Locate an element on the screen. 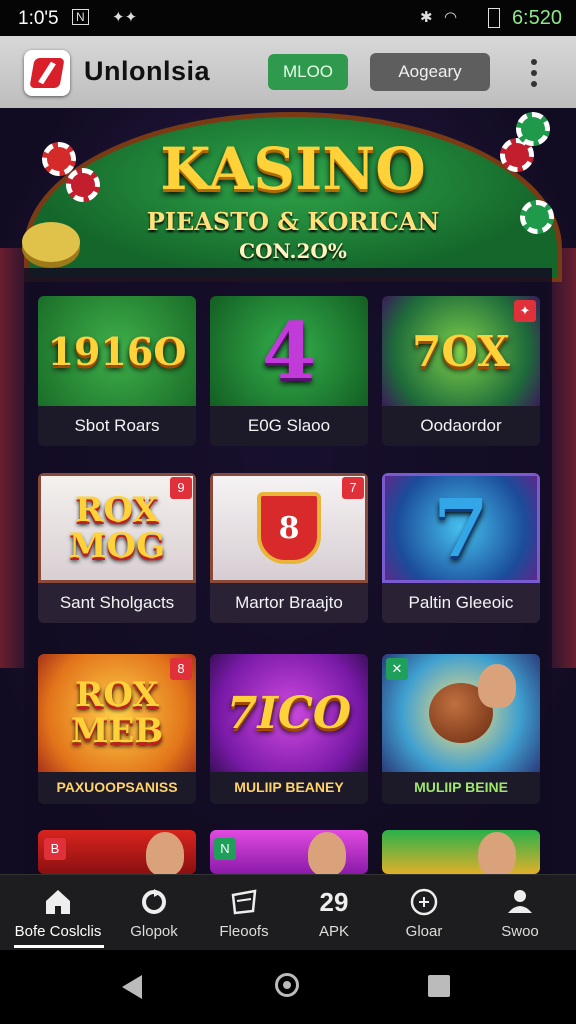 Image resolution: width=576 pixels, height=1024 pixels. game-label: MULIIP BEANEY is located at coordinates (289, 787).